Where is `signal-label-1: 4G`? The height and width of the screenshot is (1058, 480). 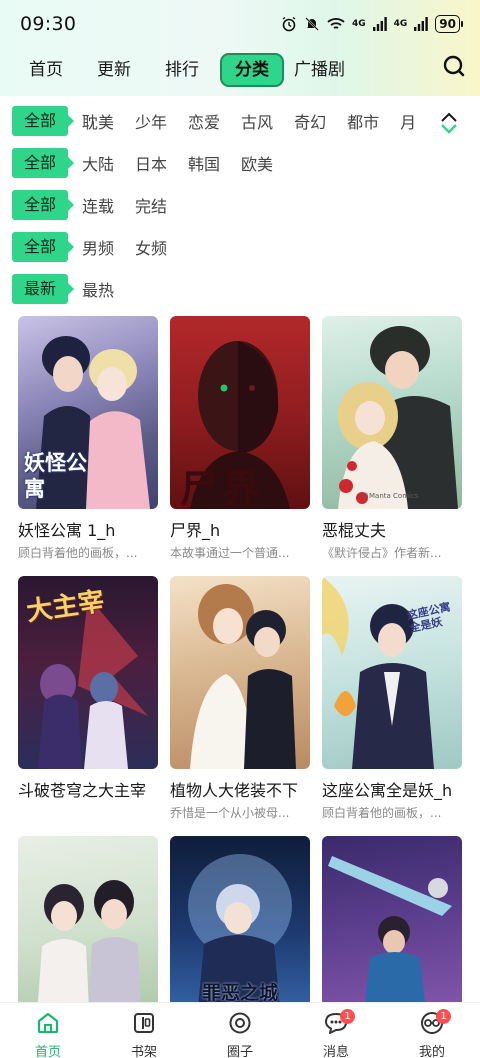
signal-label-1: 4G is located at coordinates (358, 24).